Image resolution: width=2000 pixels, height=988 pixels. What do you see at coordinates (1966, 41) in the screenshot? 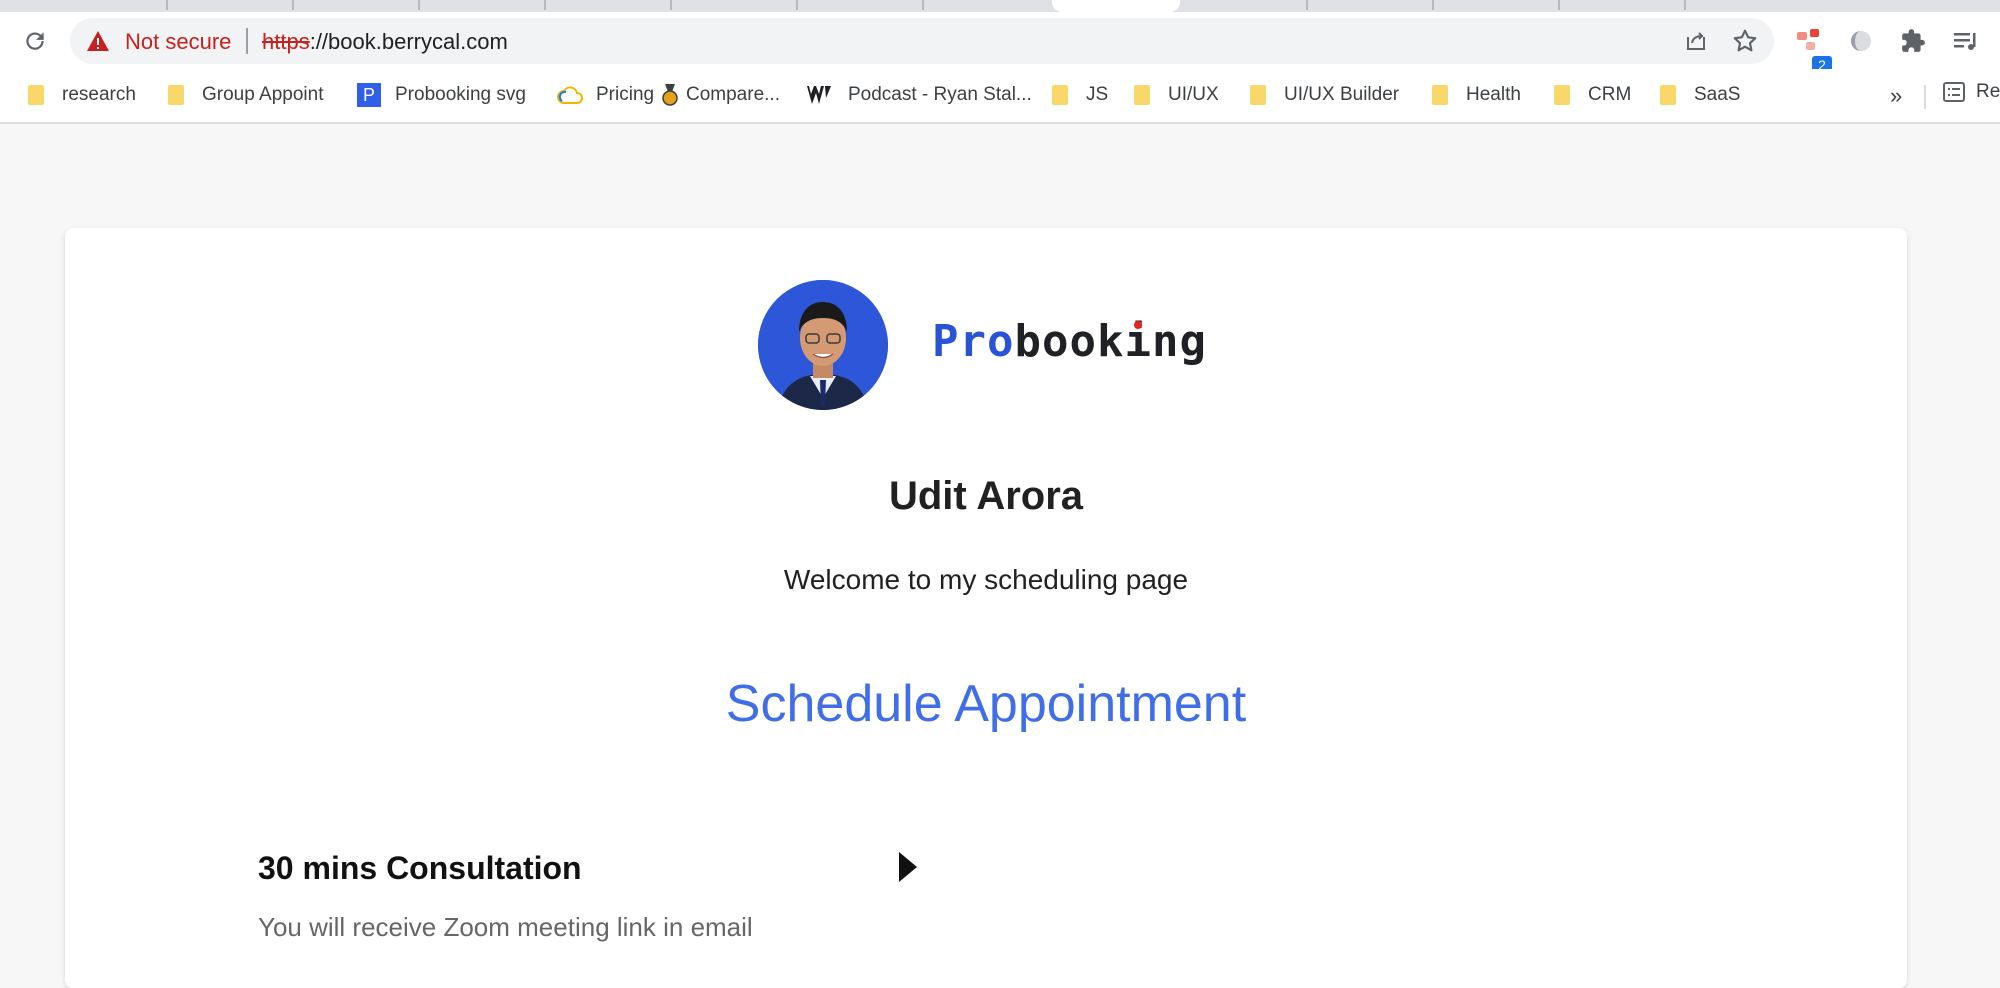
I see `media-queue-icon` at bounding box center [1966, 41].